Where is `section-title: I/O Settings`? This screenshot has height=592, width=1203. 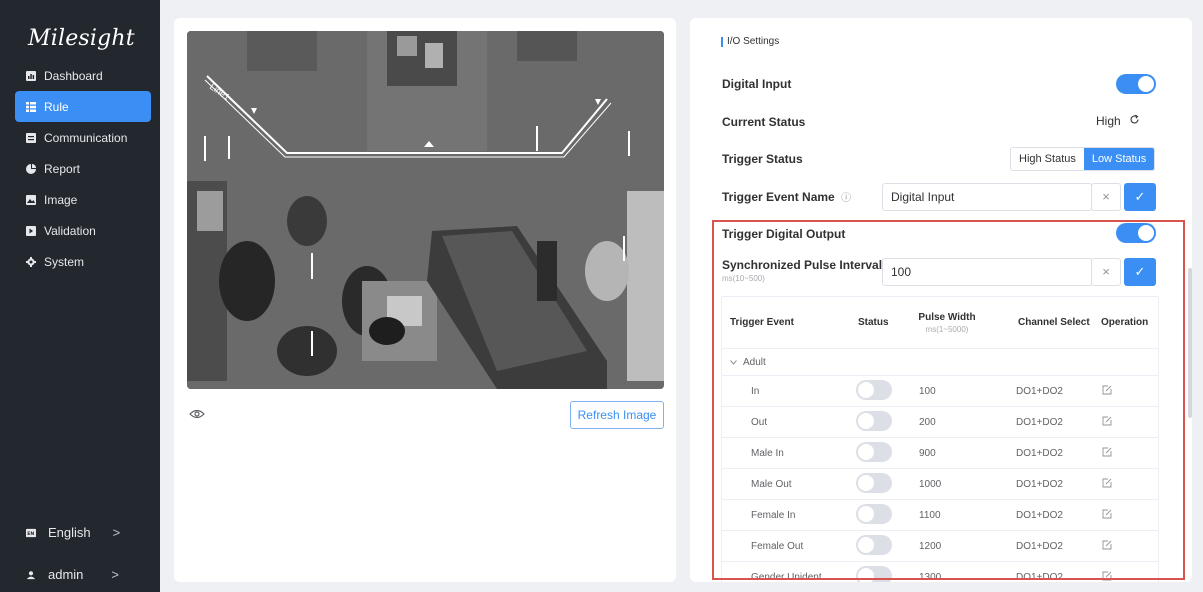 section-title: I/O Settings is located at coordinates (750, 41).